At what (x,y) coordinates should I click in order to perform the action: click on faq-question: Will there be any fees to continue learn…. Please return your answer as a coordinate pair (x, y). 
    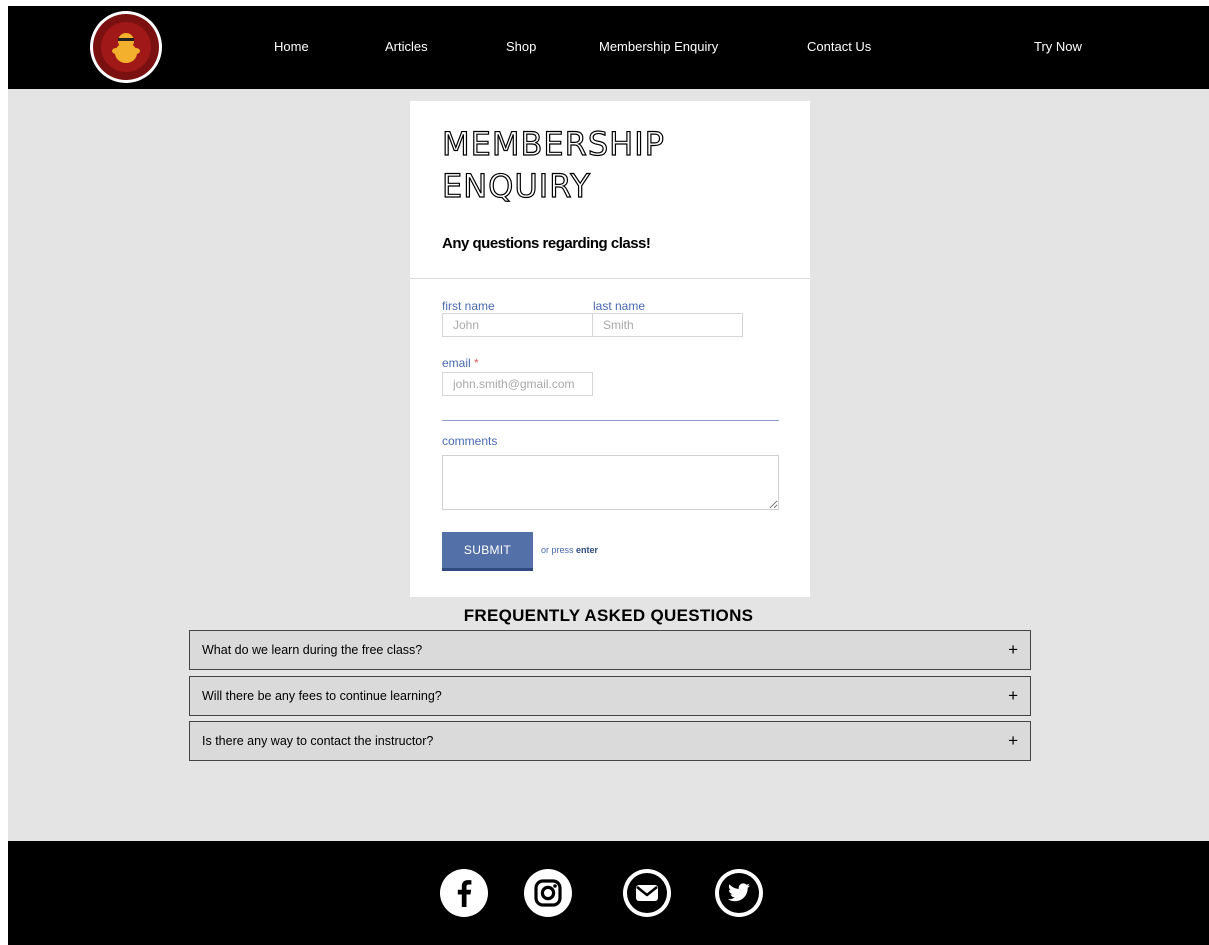
    Looking at the image, I should click on (322, 696).